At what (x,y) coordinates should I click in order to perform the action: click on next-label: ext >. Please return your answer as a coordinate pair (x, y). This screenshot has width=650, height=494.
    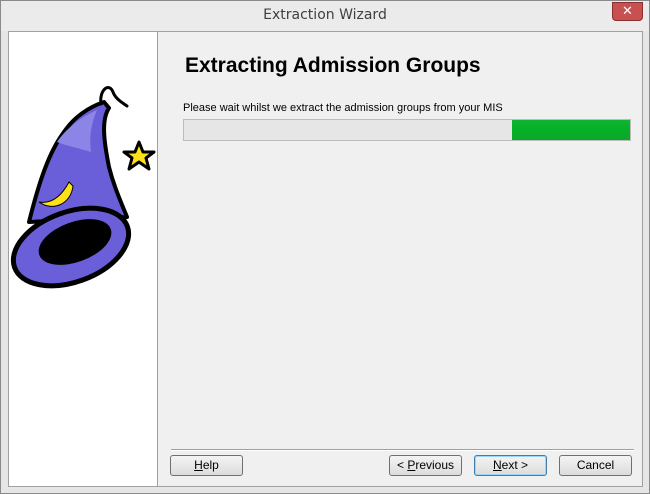
    Looking at the image, I should click on (515, 465).